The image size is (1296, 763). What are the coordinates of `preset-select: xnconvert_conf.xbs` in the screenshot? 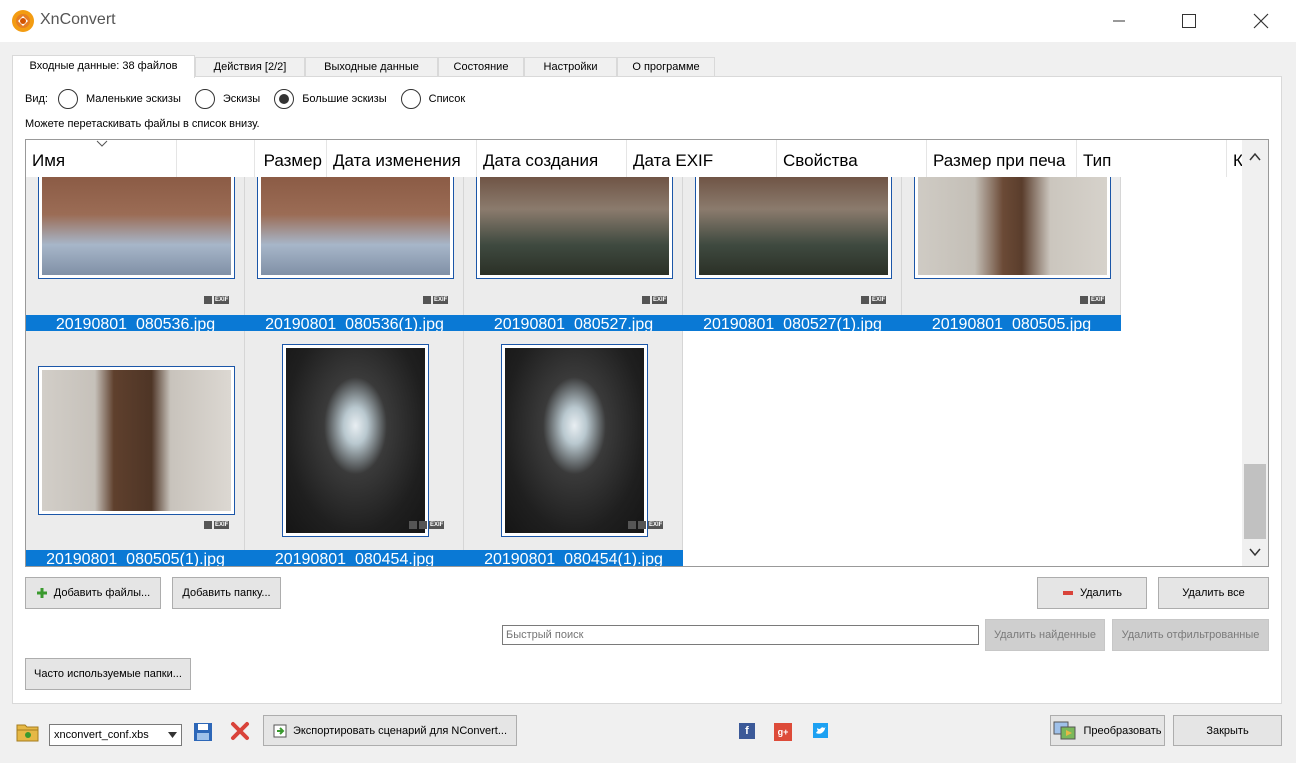 It's located at (115, 735).